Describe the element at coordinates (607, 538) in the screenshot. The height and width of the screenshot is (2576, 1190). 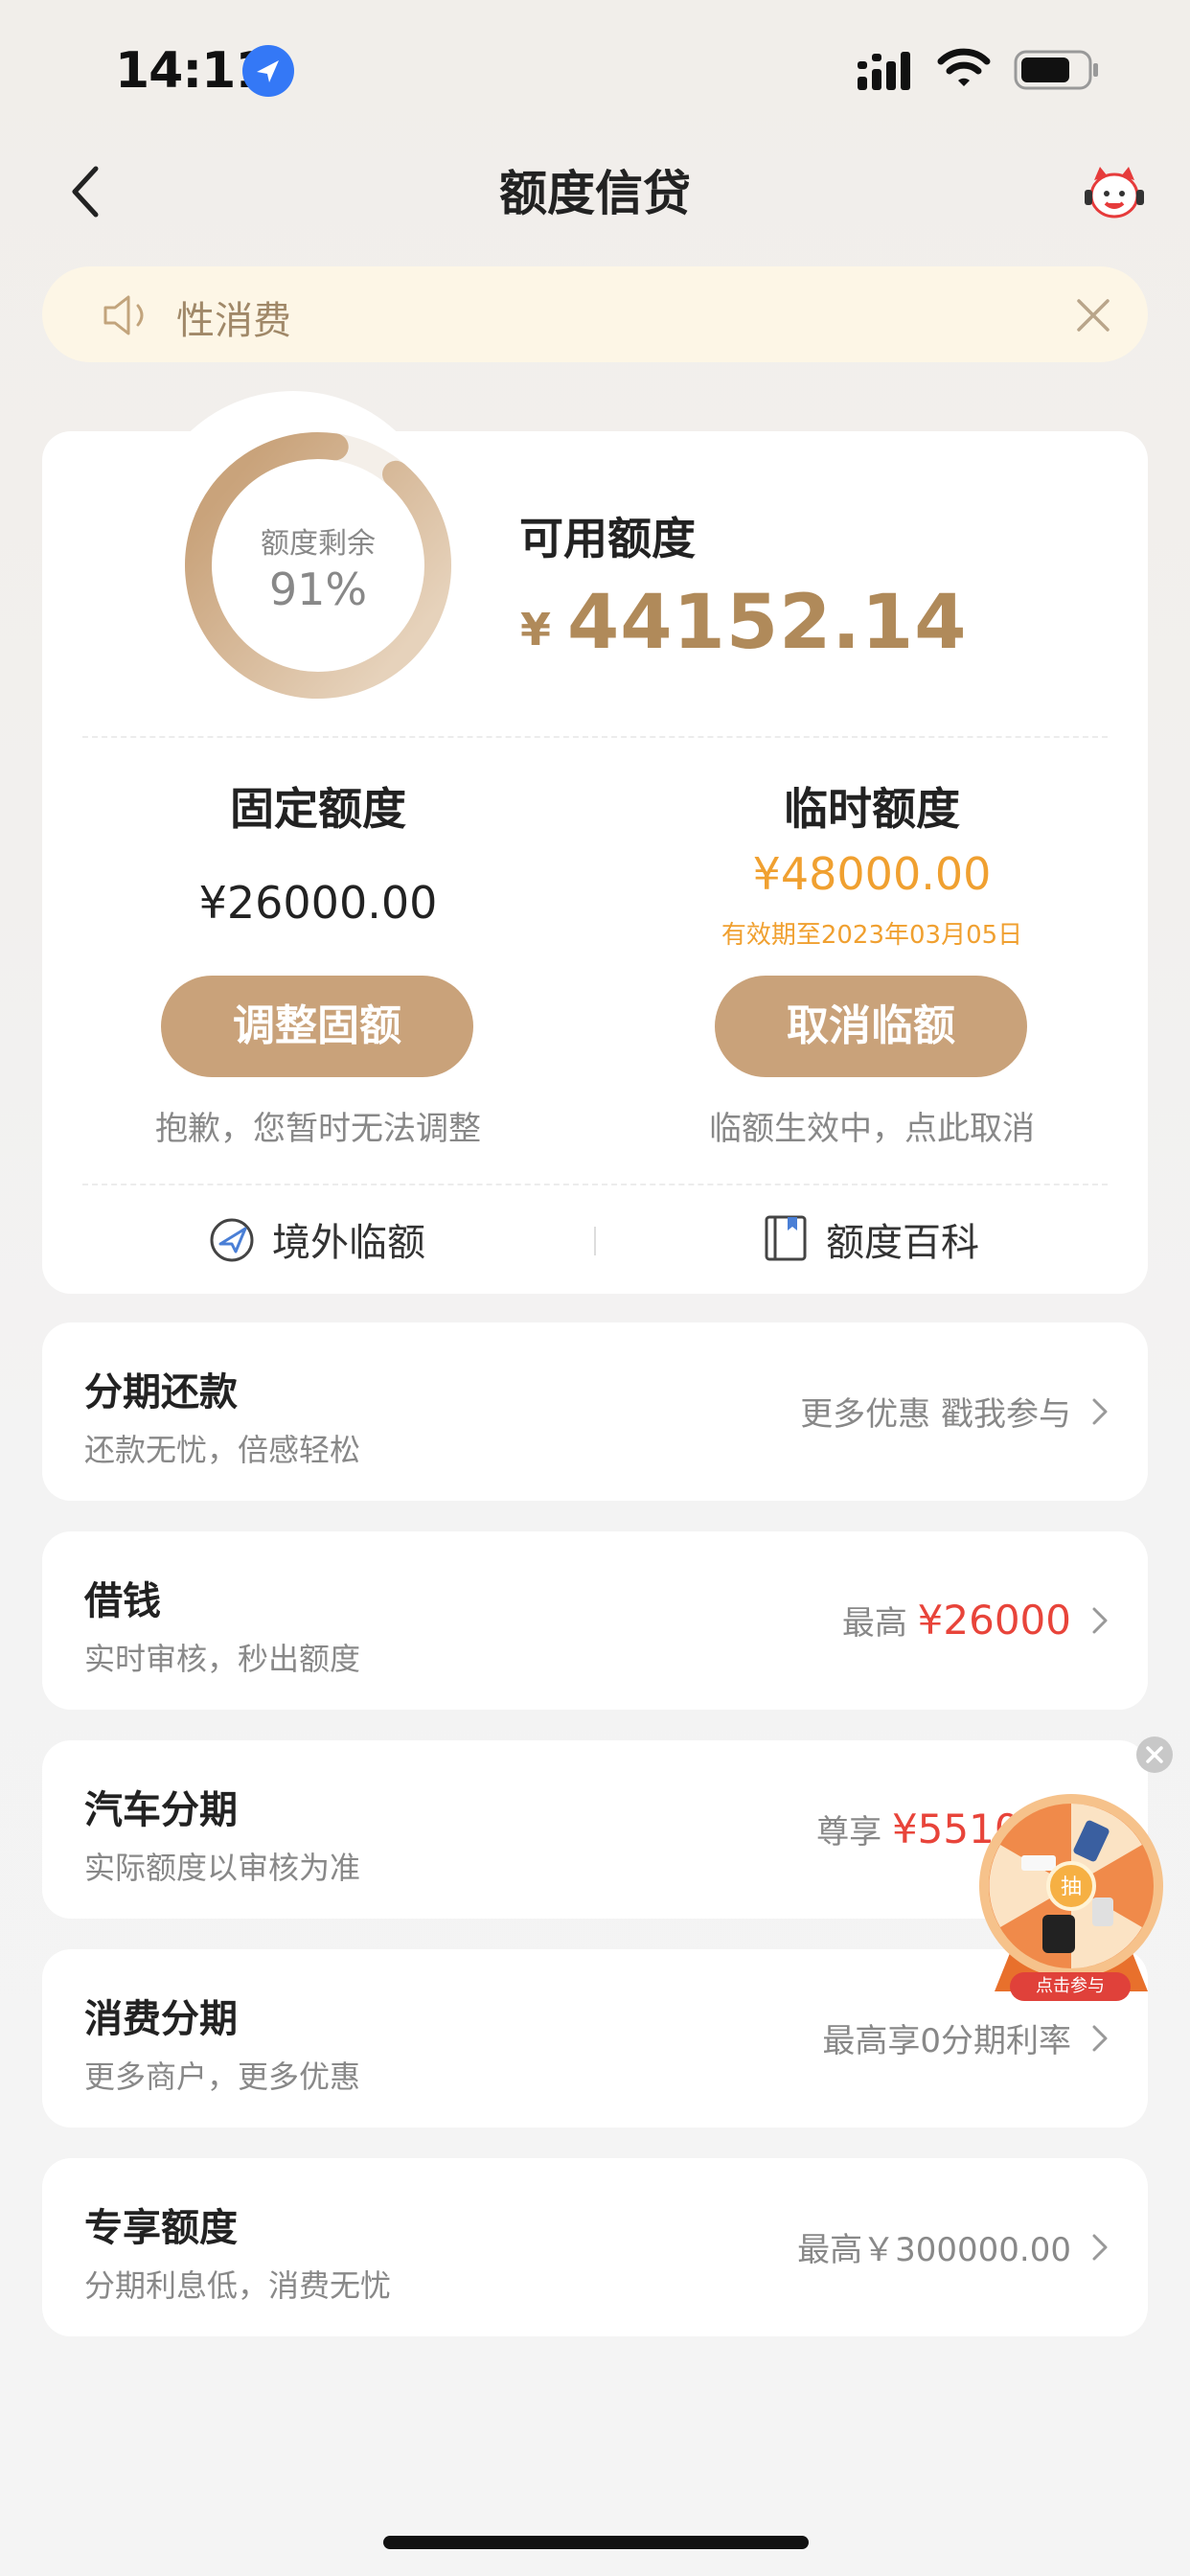
I see `available-credit-title: 可用额度` at that location.